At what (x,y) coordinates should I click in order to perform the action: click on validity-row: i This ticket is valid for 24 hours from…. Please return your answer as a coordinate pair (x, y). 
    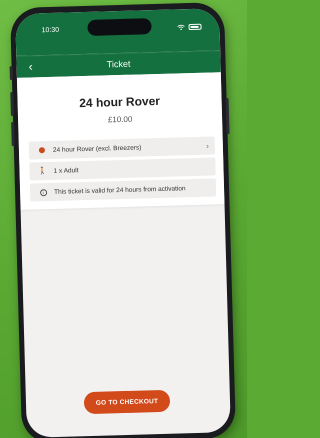
    Looking at the image, I should click on (123, 190).